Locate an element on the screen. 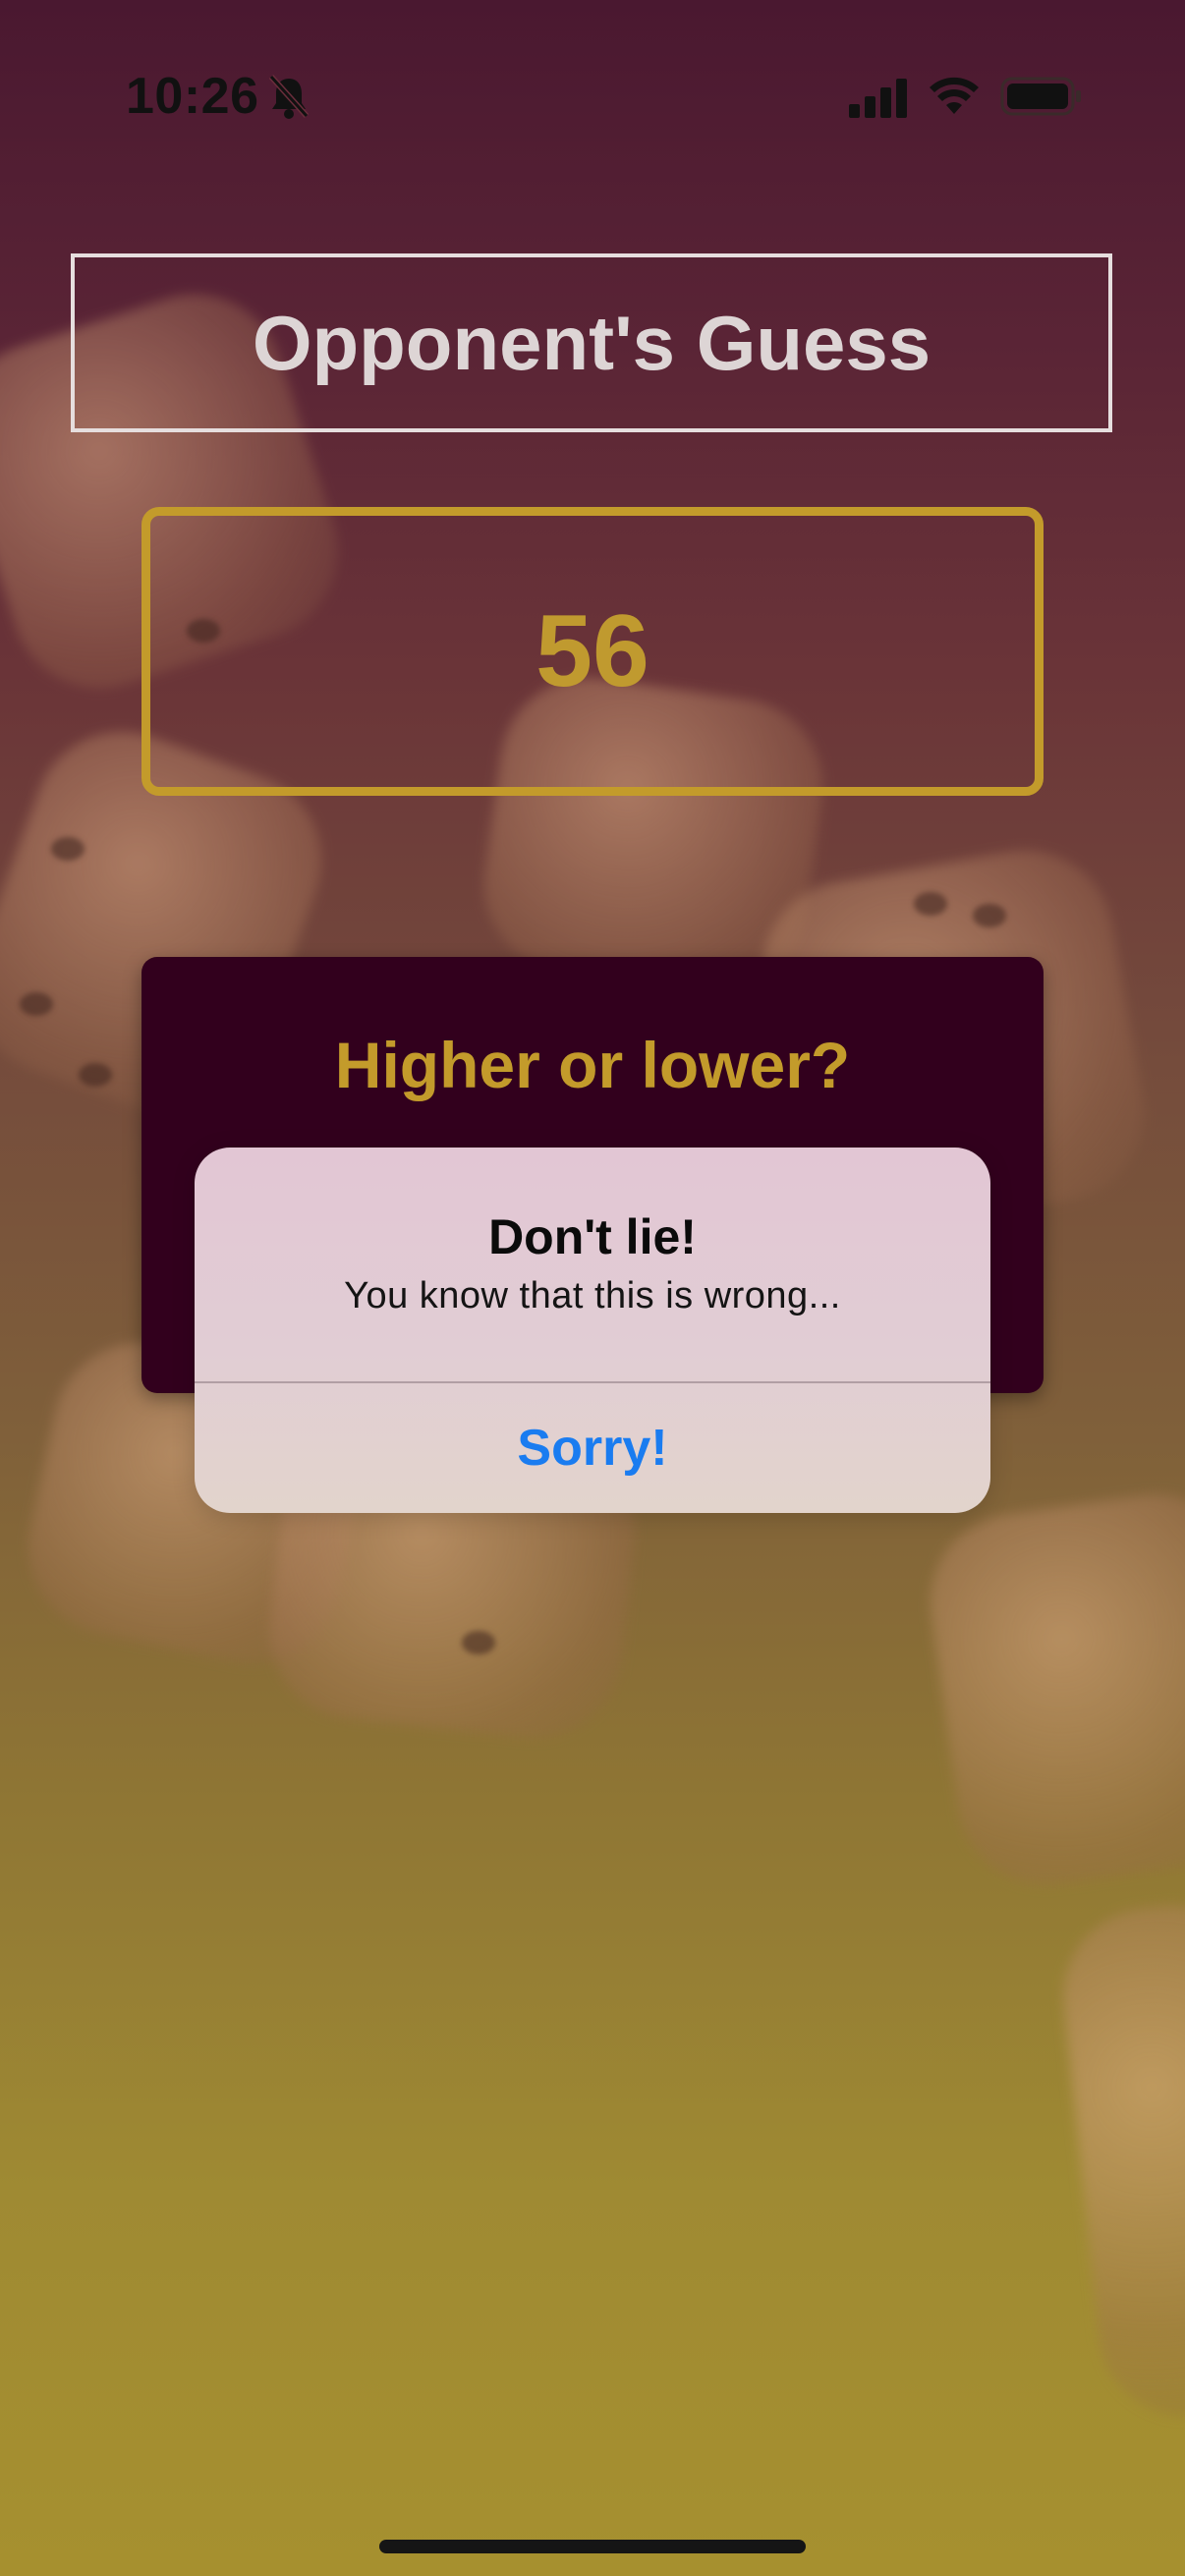 The image size is (1185, 2576). status-bar: 10:26 is located at coordinates (592, 93).